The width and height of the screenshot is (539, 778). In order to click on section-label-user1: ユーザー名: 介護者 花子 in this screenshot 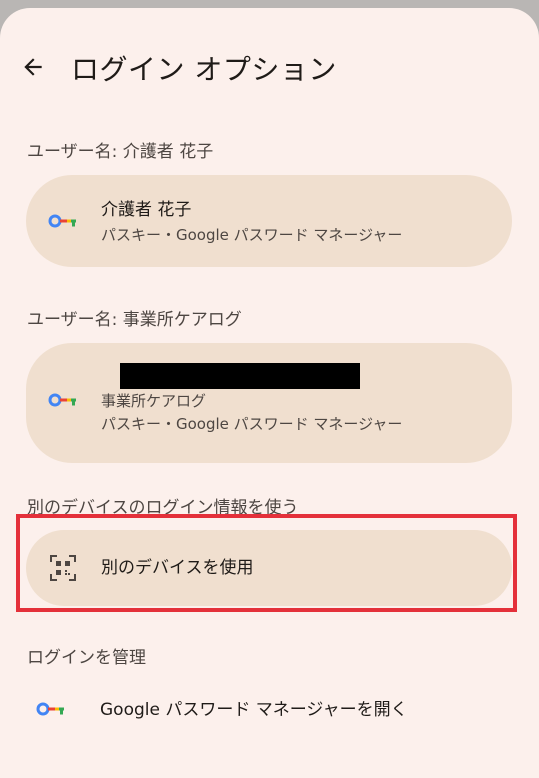, I will do `click(120, 152)`.